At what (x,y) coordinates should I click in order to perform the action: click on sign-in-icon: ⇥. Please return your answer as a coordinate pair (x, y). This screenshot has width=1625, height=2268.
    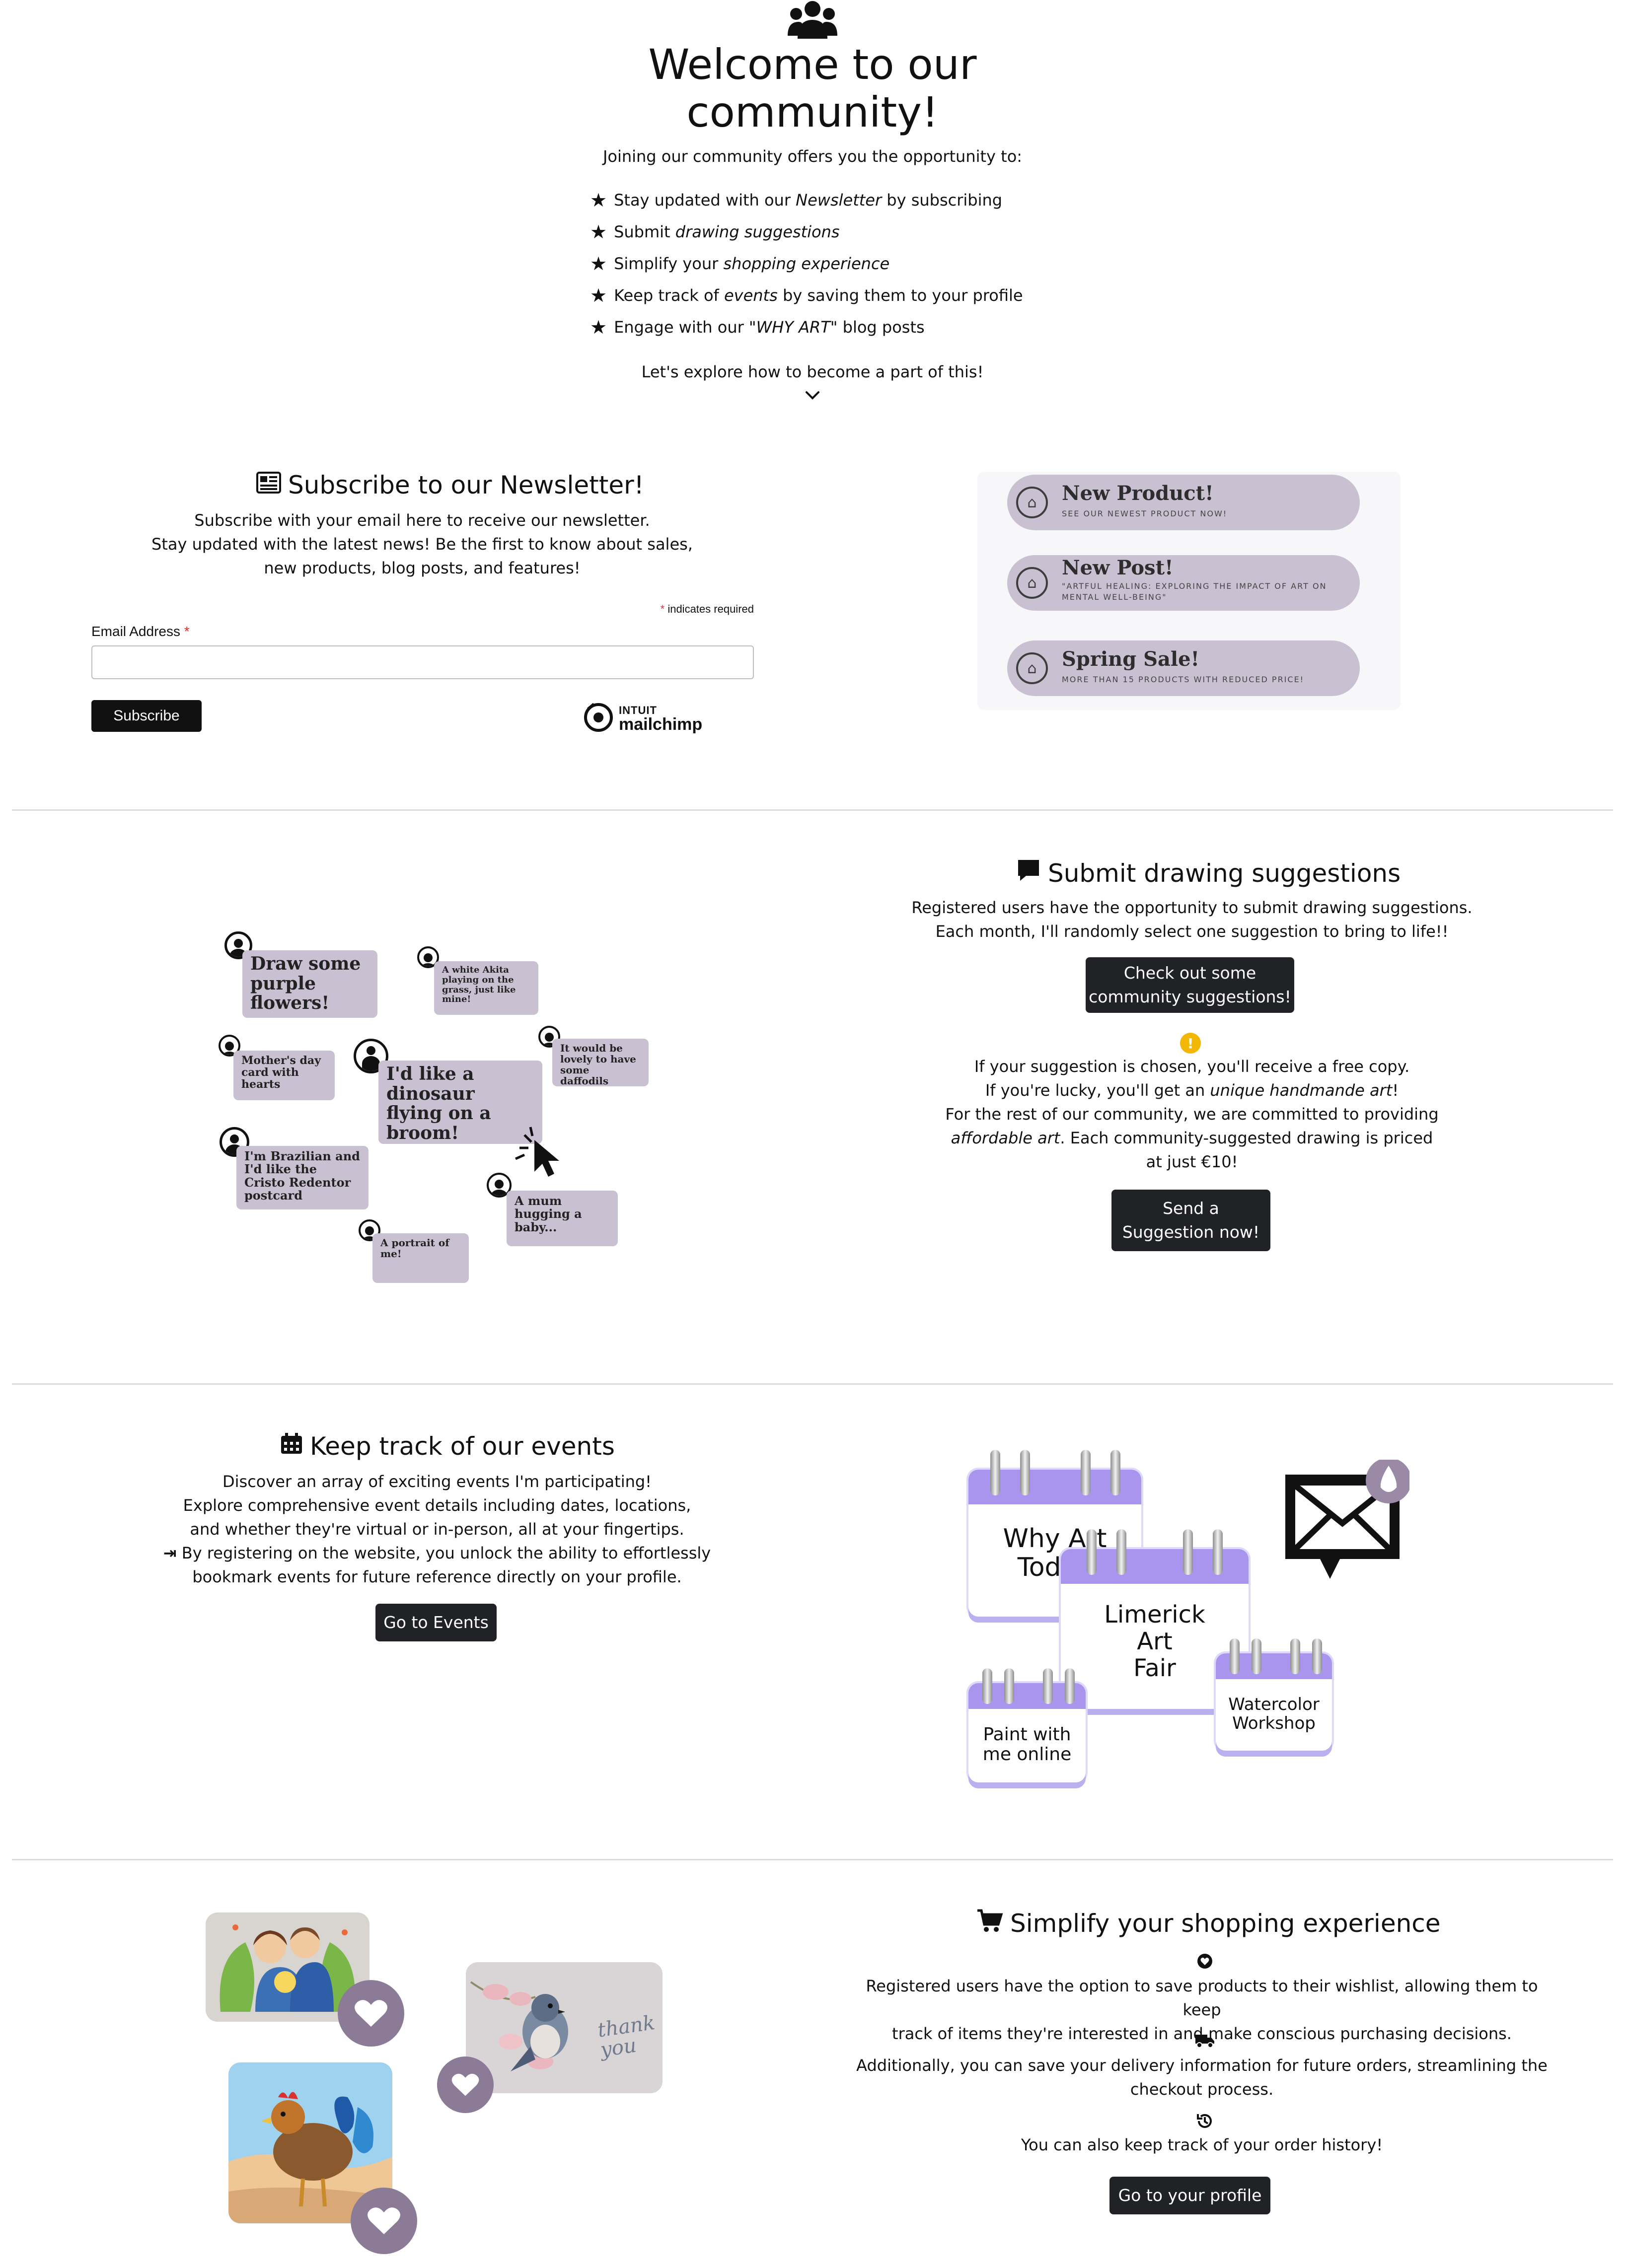
    Looking at the image, I should click on (170, 1553).